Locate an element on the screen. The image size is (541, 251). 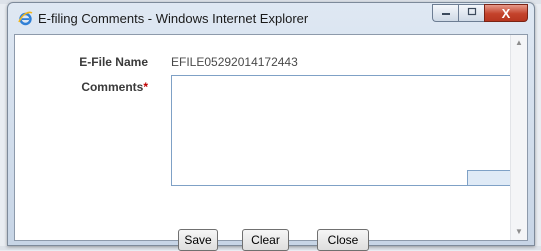
scroll-down-icon: ▼ is located at coordinates (519, 232).